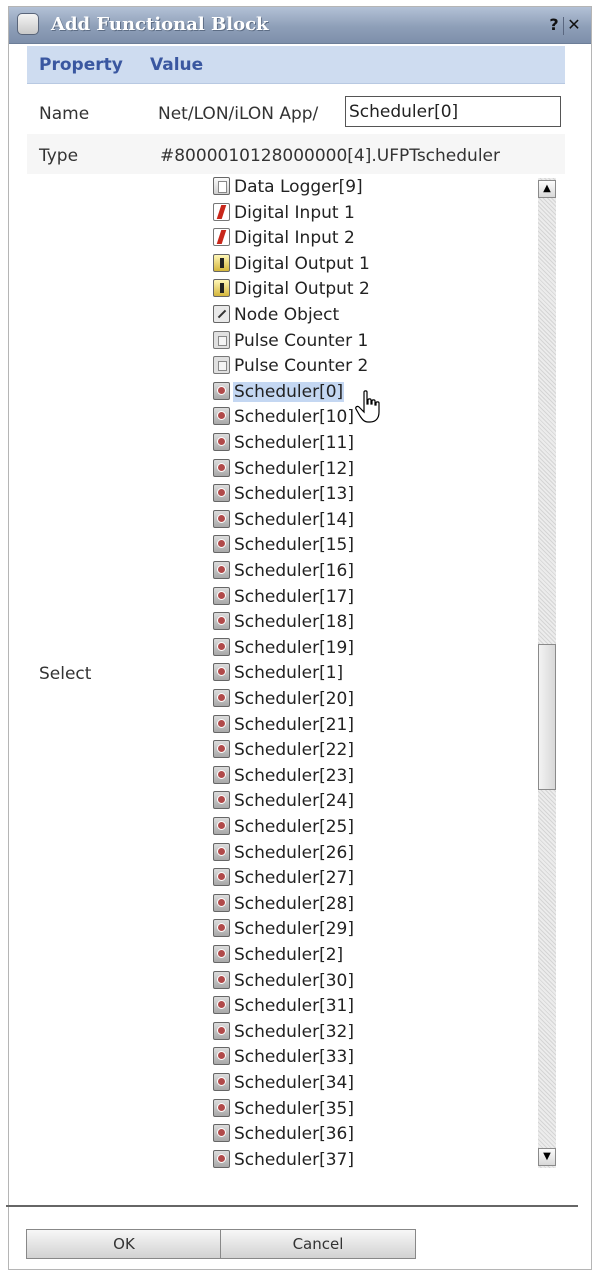 Image resolution: width=600 pixels, height=1275 pixels. I want to click on tree-item: Scheduler[13], so click(284, 494).